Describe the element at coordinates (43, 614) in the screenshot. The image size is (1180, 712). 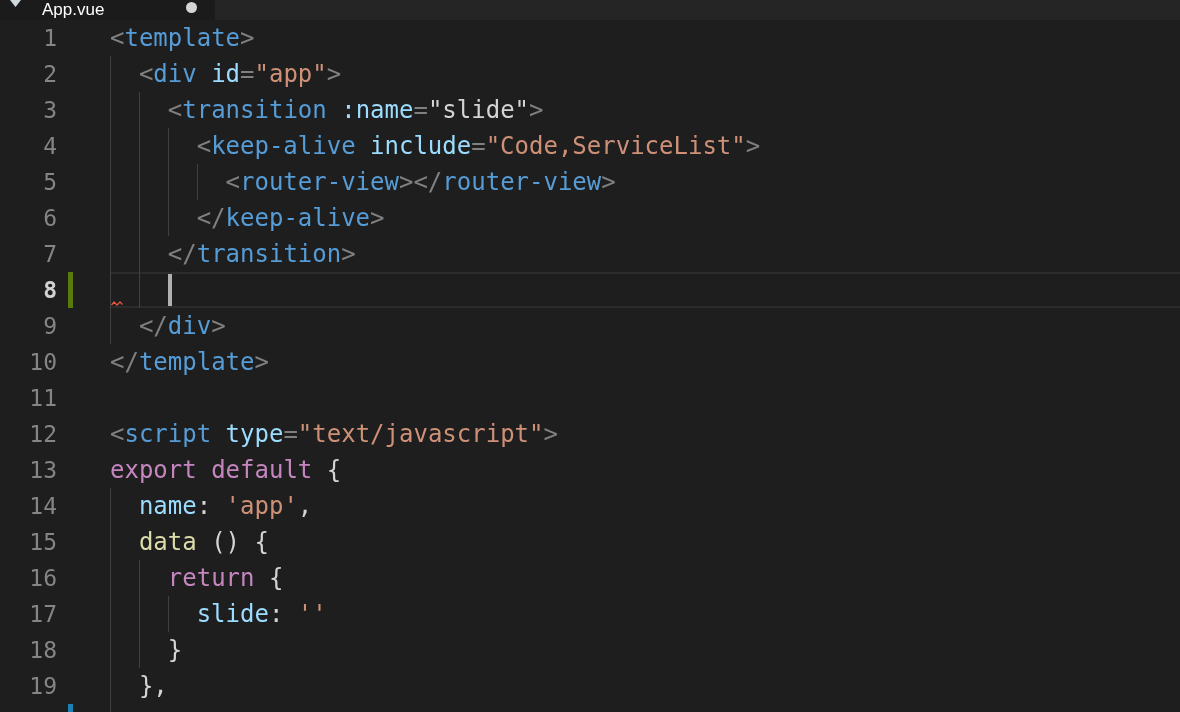
I see `line-number: 17` at that location.